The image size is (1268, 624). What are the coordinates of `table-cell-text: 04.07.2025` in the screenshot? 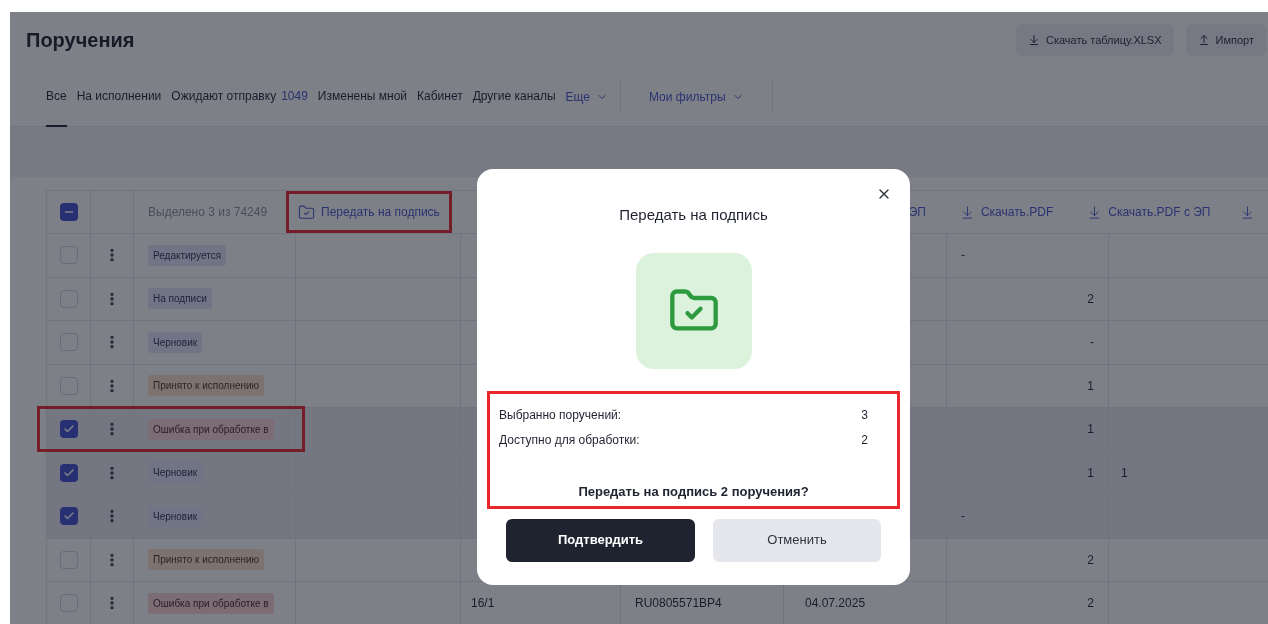 It's located at (835, 604).